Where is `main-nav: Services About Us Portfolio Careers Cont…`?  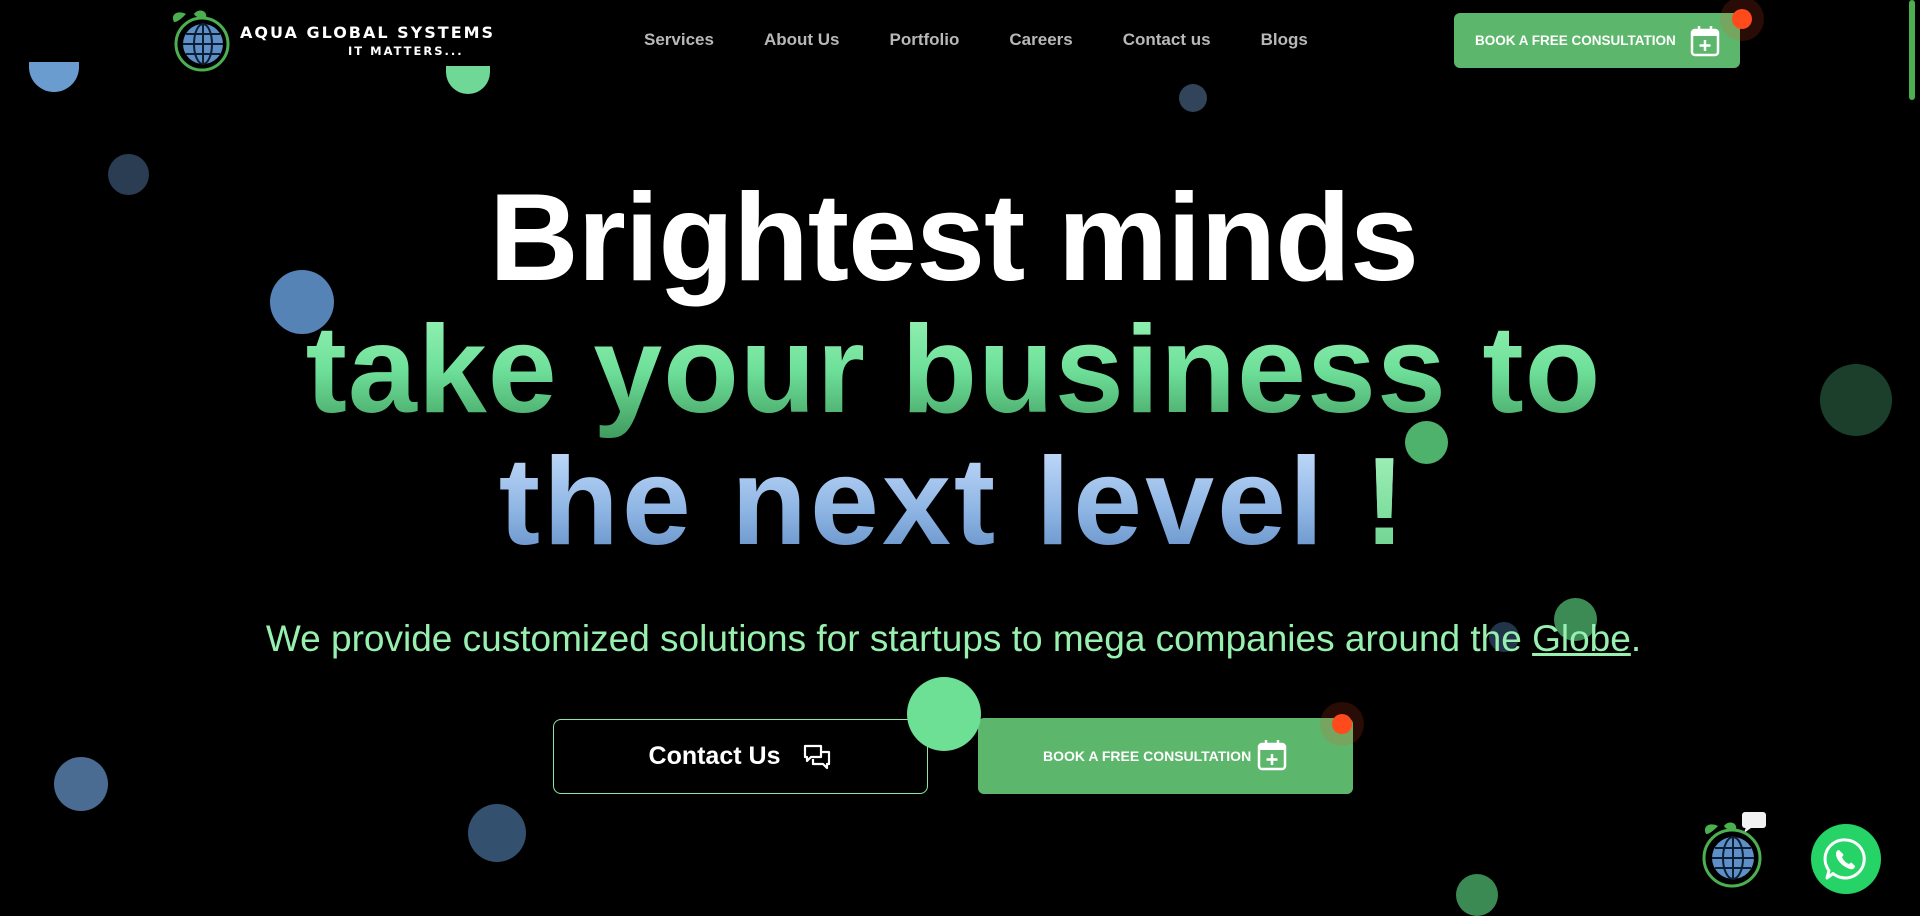
main-nav: Services About Us Portfolio Careers Cont… is located at coordinates (1001, 40).